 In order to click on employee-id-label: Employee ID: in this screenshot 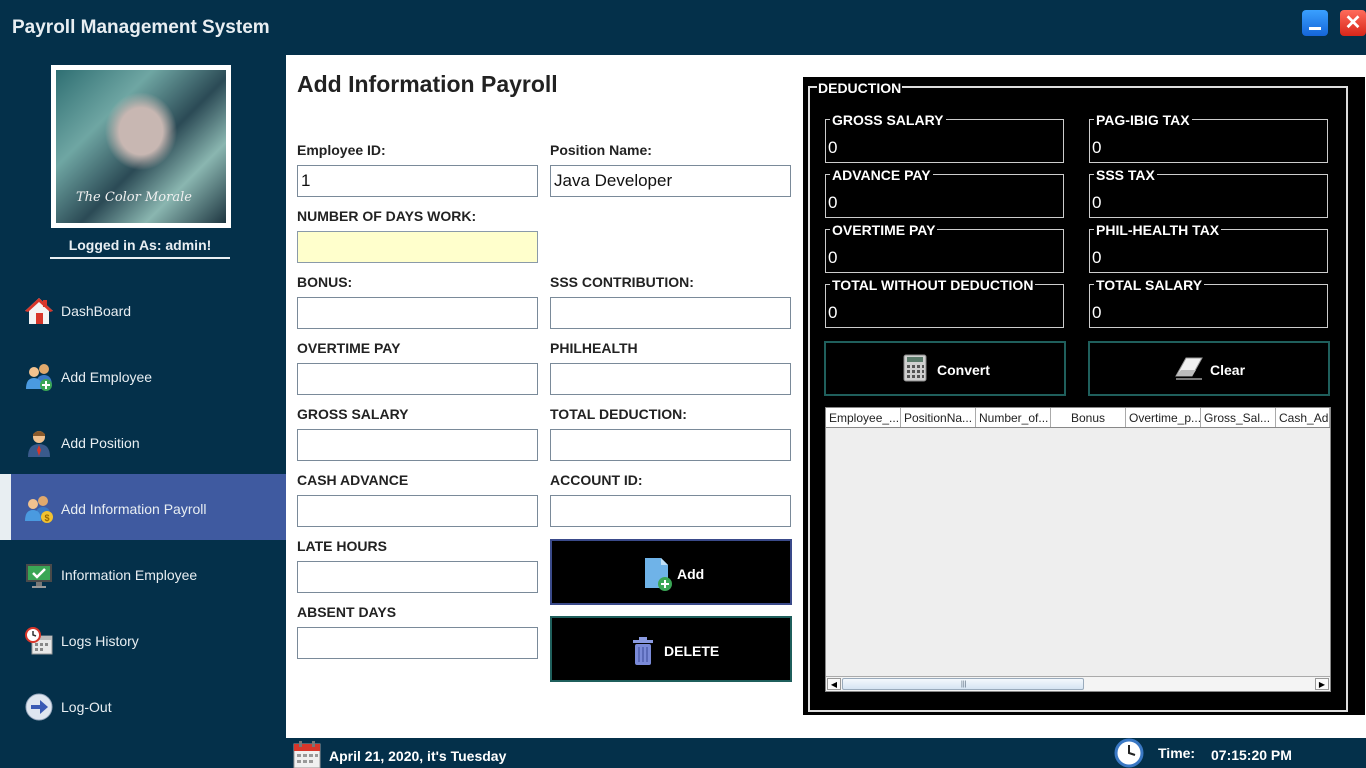, I will do `click(341, 150)`.